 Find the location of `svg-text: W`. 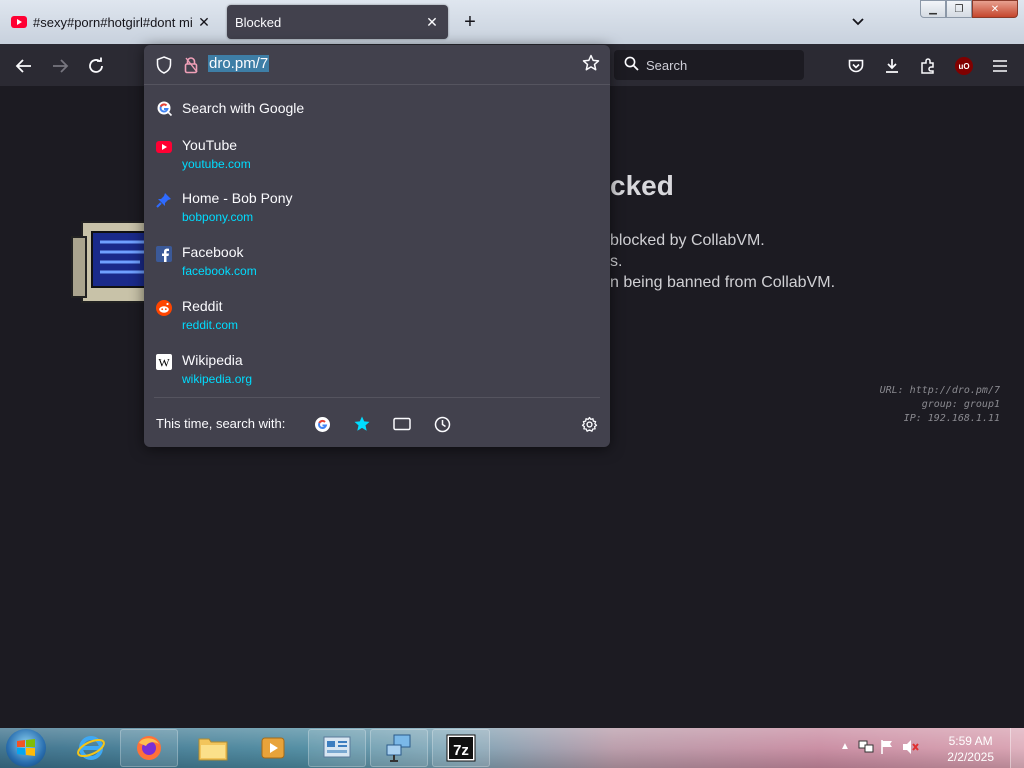

svg-text: W is located at coordinates (164, 363).